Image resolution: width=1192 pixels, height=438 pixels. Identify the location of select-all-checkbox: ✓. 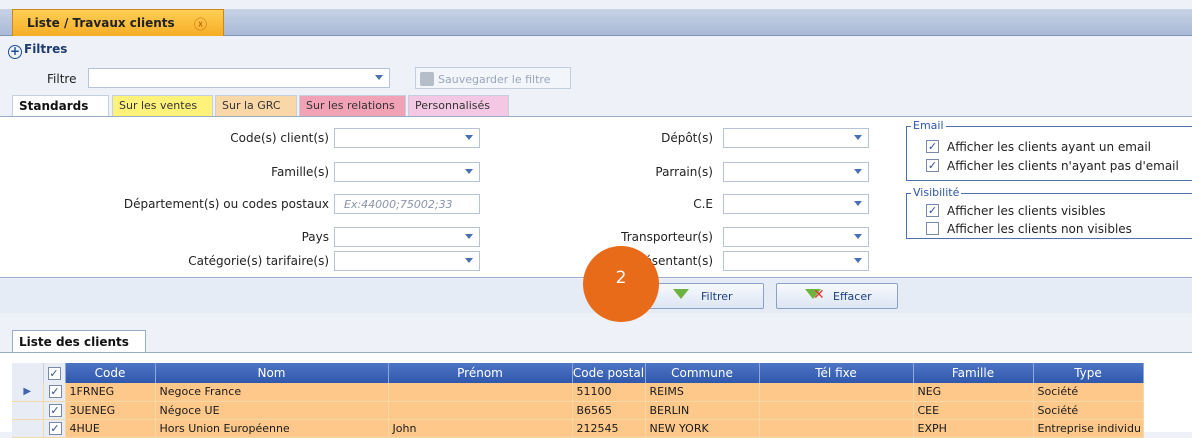
(54, 373).